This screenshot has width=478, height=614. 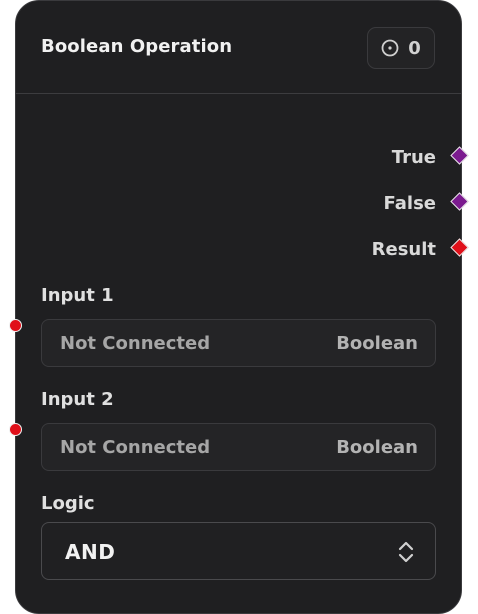 What do you see at coordinates (135, 447) in the screenshot?
I see `input-2-value: Not Connected` at bounding box center [135, 447].